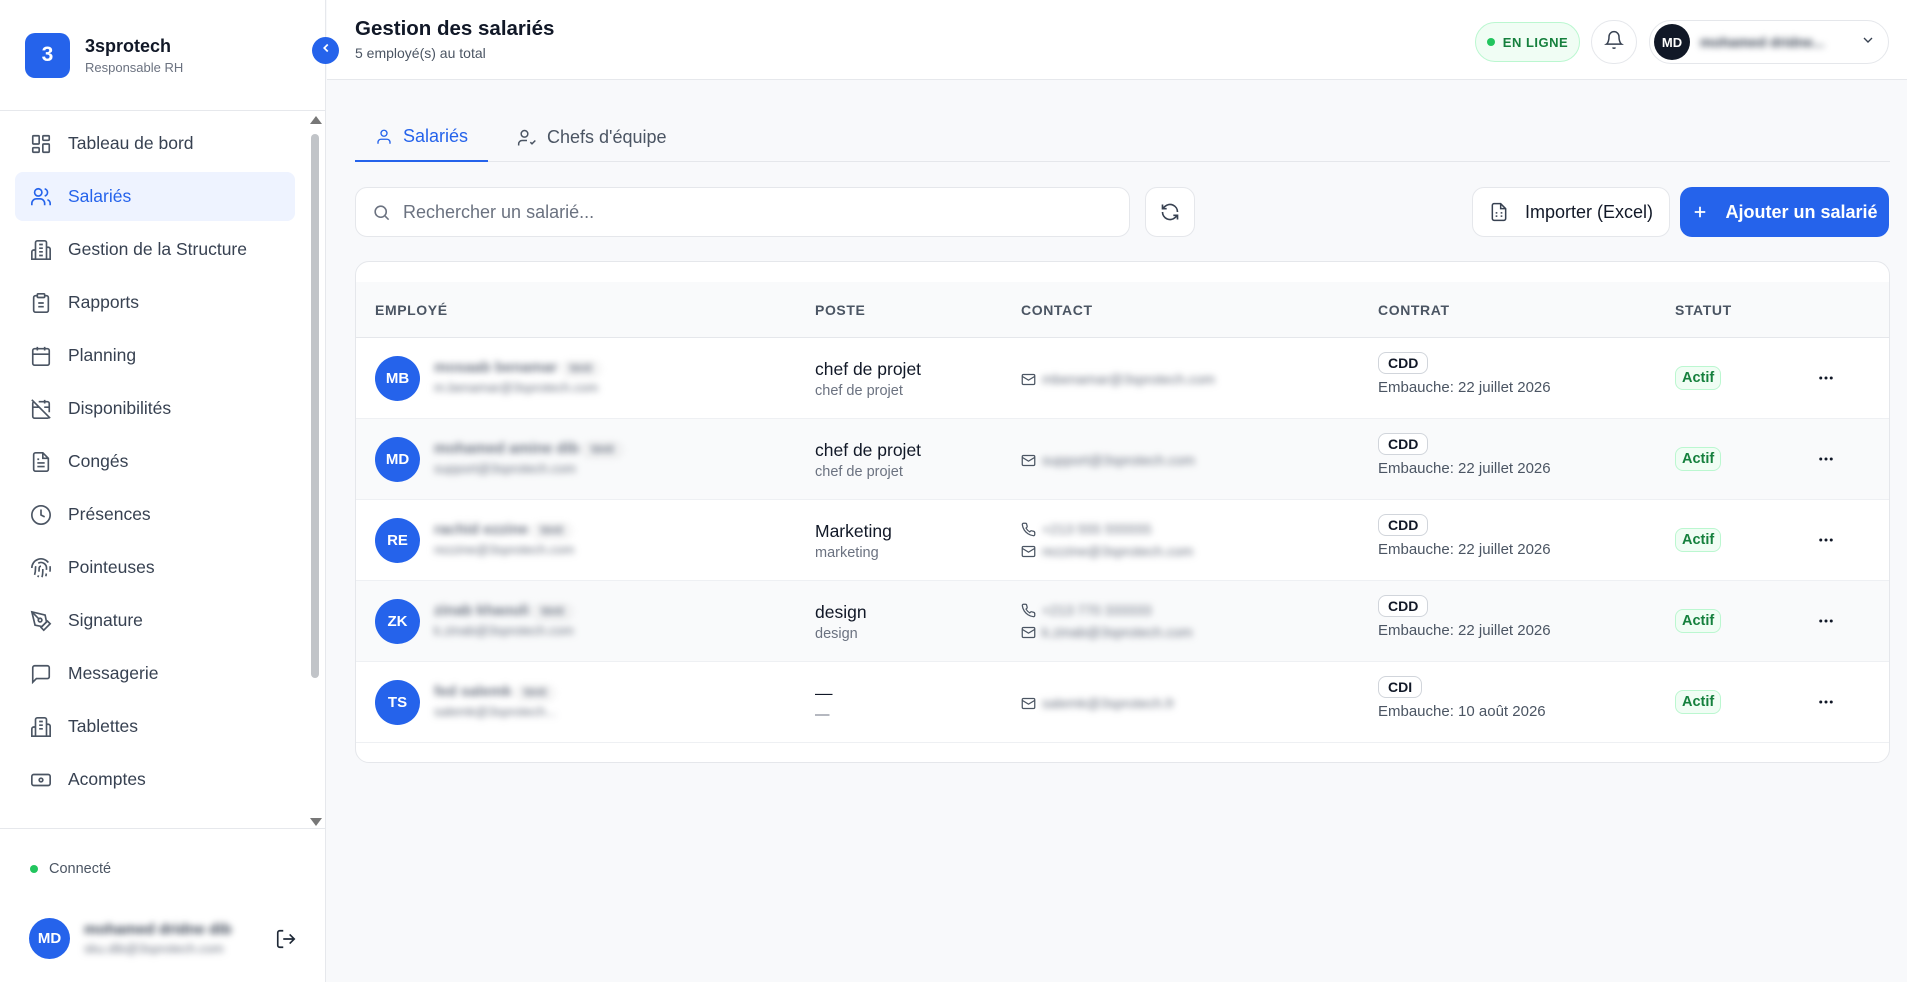  Describe the element at coordinates (1614, 42) in the screenshot. I see `notifications-button` at that location.